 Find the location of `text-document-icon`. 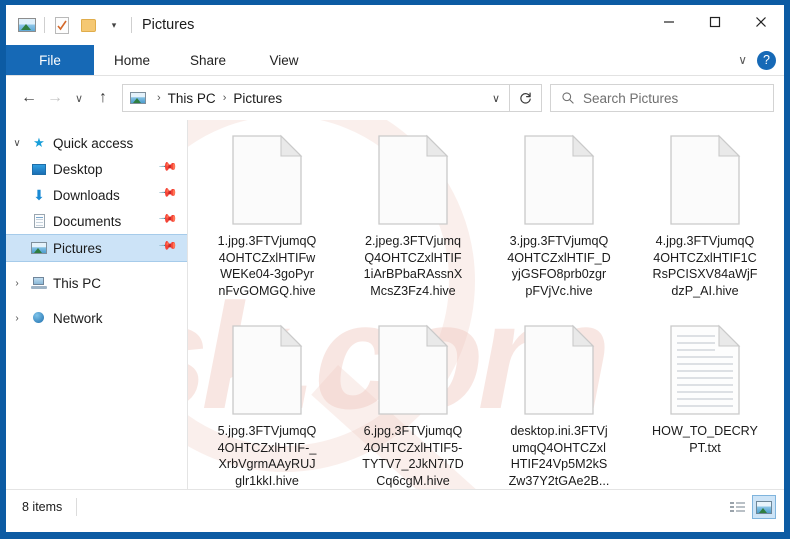

text-document-icon is located at coordinates (705, 370).